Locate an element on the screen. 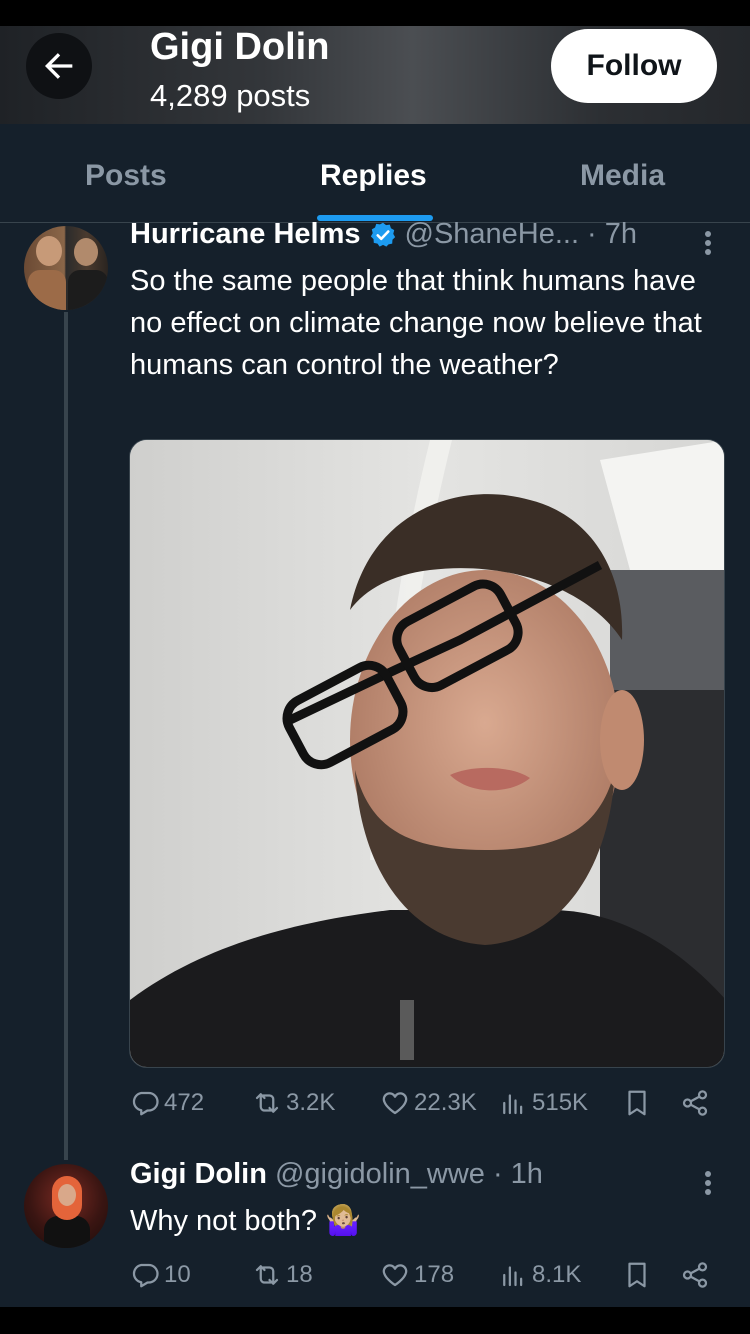 The image size is (750, 1334). reply-button: 472 is located at coordinates (167, 1103).